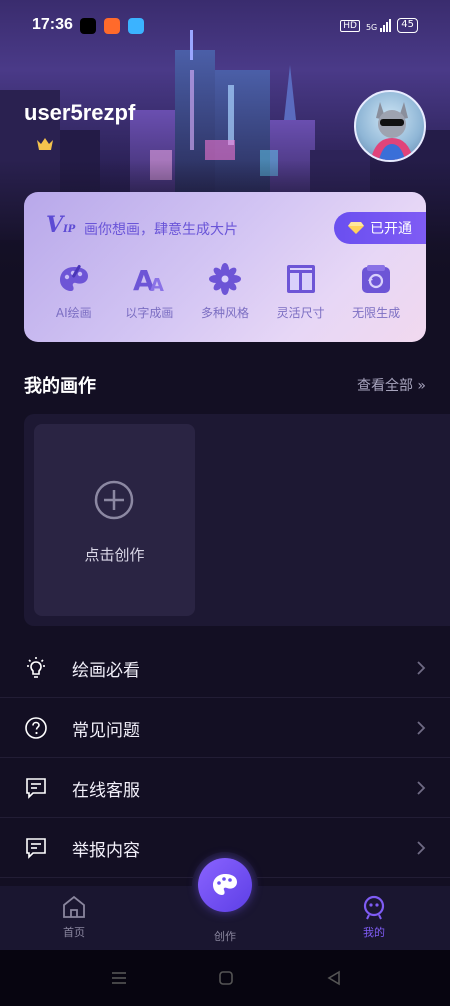 The height and width of the screenshot is (1006, 450). I want to click on create-fab-button, so click(225, 885).